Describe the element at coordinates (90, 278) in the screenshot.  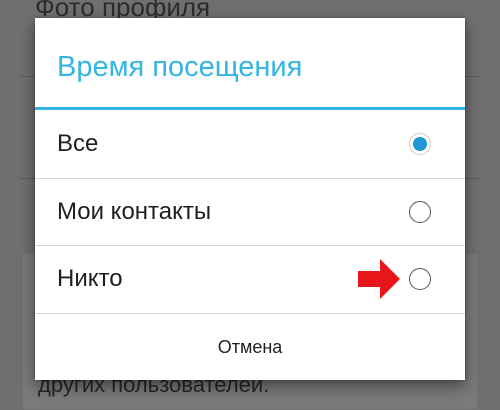
I see `option-label: Никто` at that location.